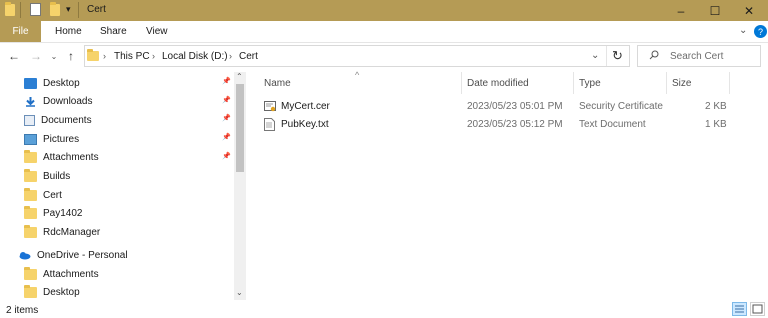 This screenshot has height=318, width=768. Describe the element at coordinates (270, 106) in the screenshot. I see `certificate-icon` at that location.